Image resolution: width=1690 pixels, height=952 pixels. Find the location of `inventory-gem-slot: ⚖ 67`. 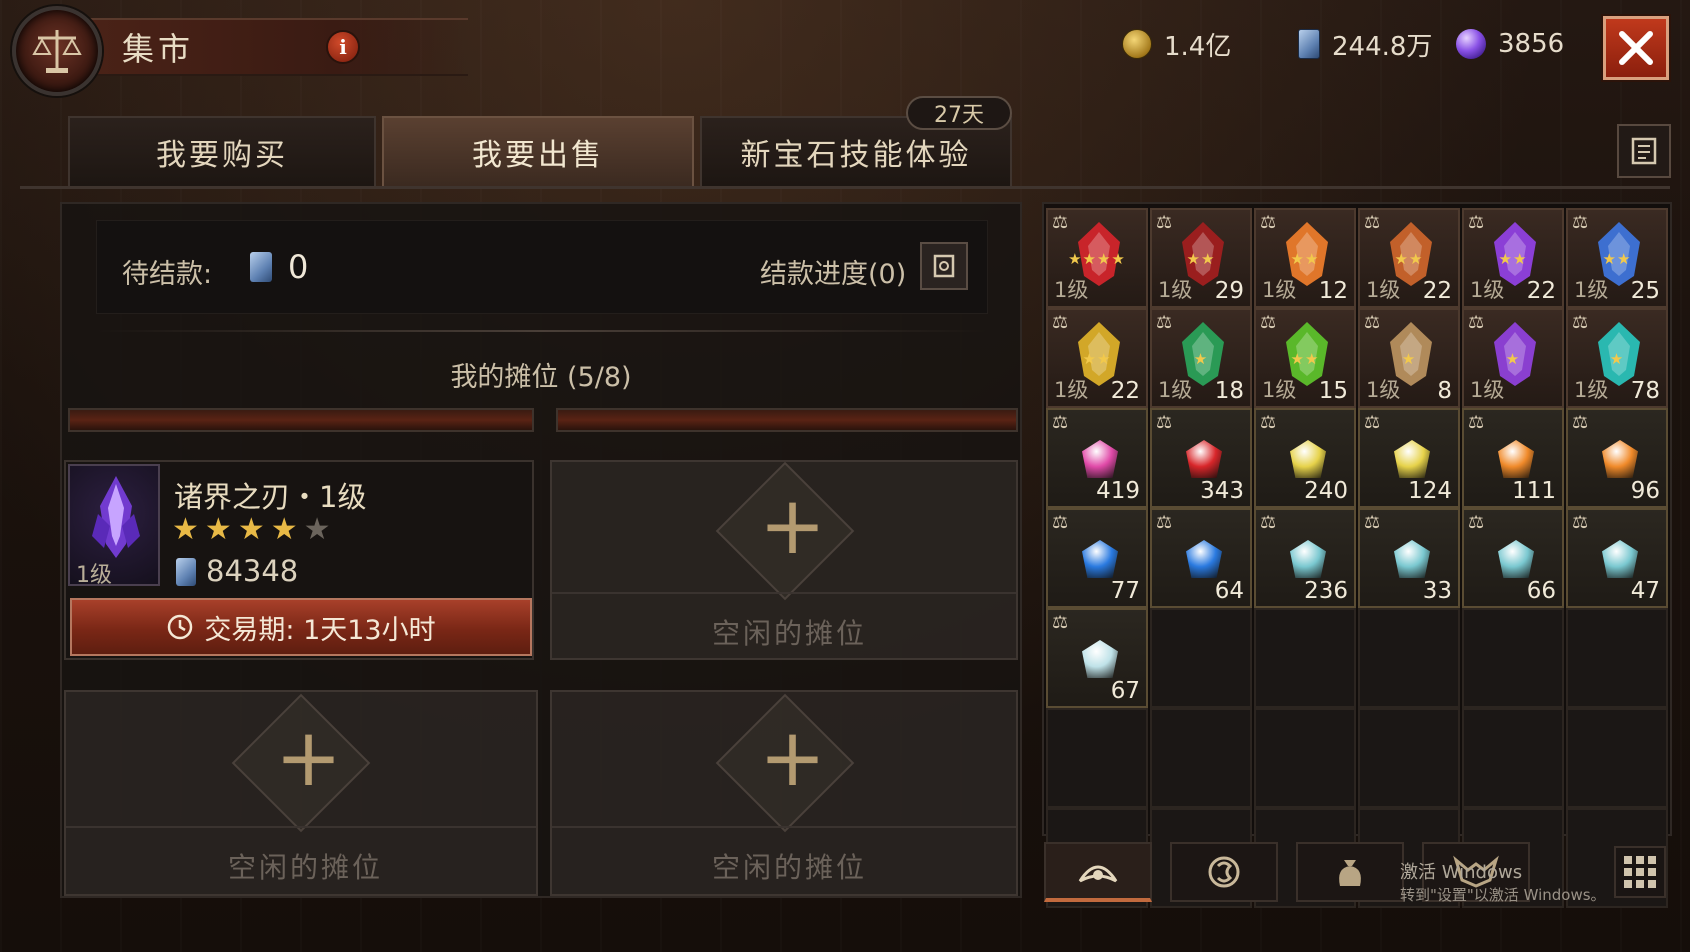

inventory-gem-slot: ⚖ 67 is located at coordinates (1097, 658).